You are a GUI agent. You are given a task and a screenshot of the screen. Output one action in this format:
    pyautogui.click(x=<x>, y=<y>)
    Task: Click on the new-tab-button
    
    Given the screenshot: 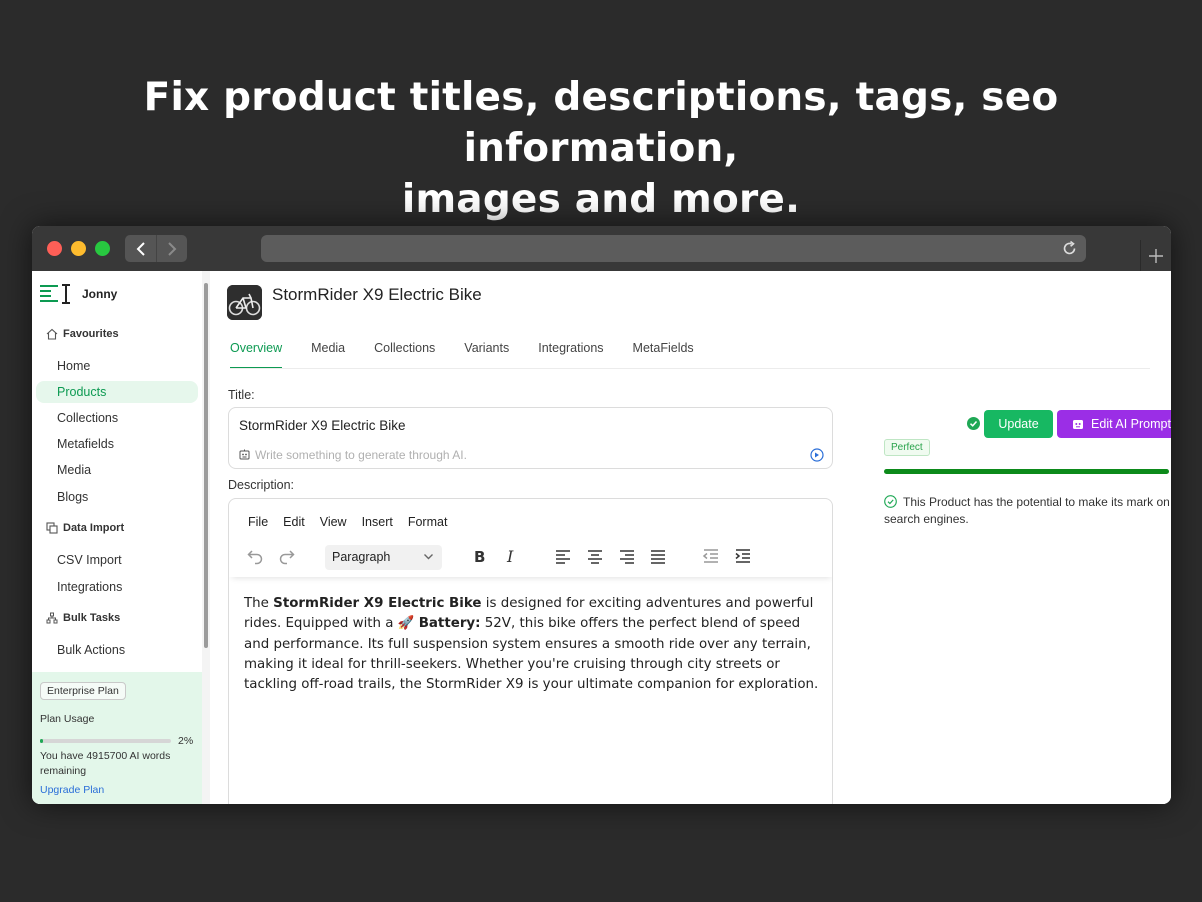 What is the action you would take?
    pyautogui.click(x=1155, y=255)
    